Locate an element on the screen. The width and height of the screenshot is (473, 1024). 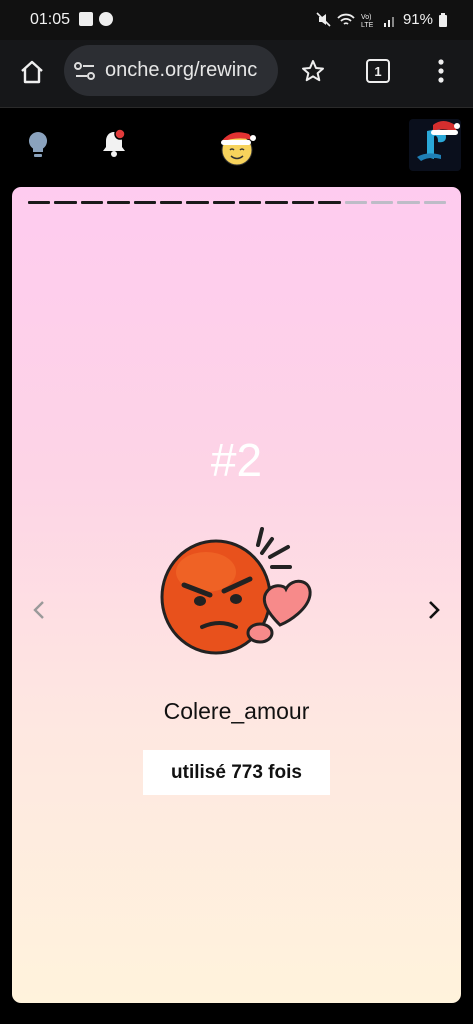
playstation-avatar is located at coordinates (435, 145).